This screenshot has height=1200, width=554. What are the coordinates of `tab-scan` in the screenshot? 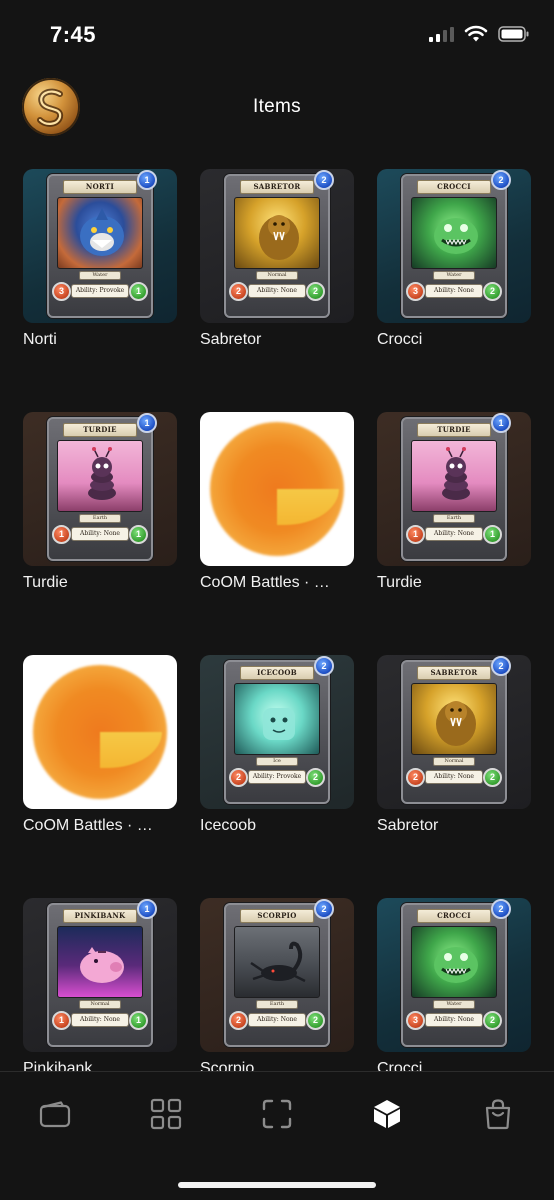 It's located at (277, 1114).